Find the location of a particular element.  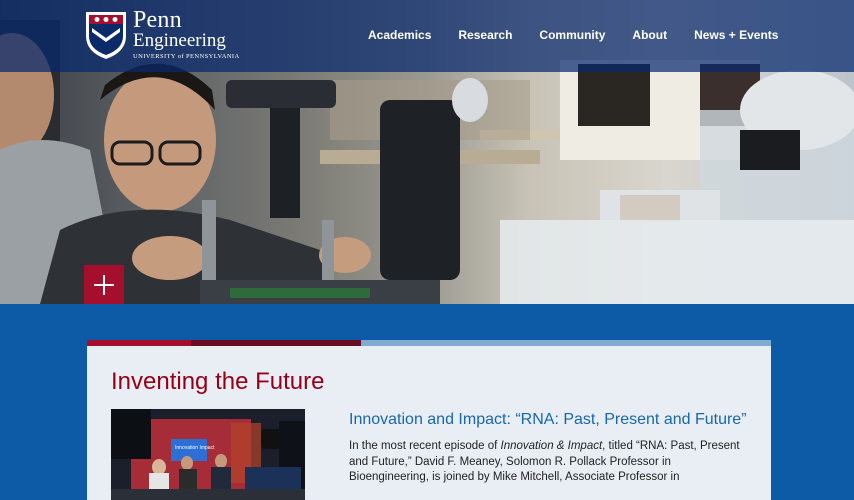

video-thumbnail: Innovation Impact is located at coordinates (208, 454).